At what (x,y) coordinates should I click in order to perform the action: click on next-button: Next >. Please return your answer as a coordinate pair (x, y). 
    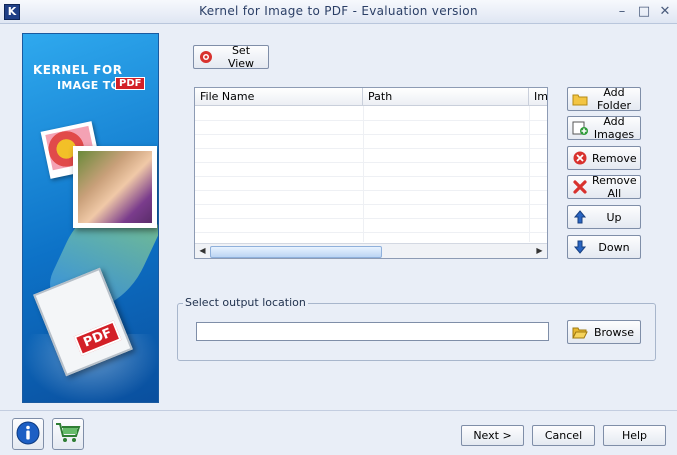
    Looking at the image, I should click on (492, 435).